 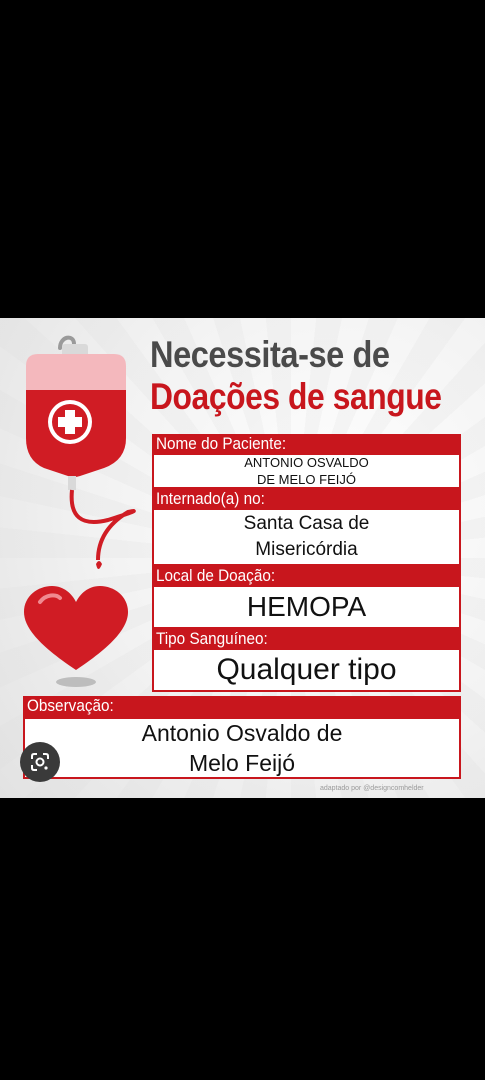 I want to click on google-lens-icon, so click(x=40, y=762).